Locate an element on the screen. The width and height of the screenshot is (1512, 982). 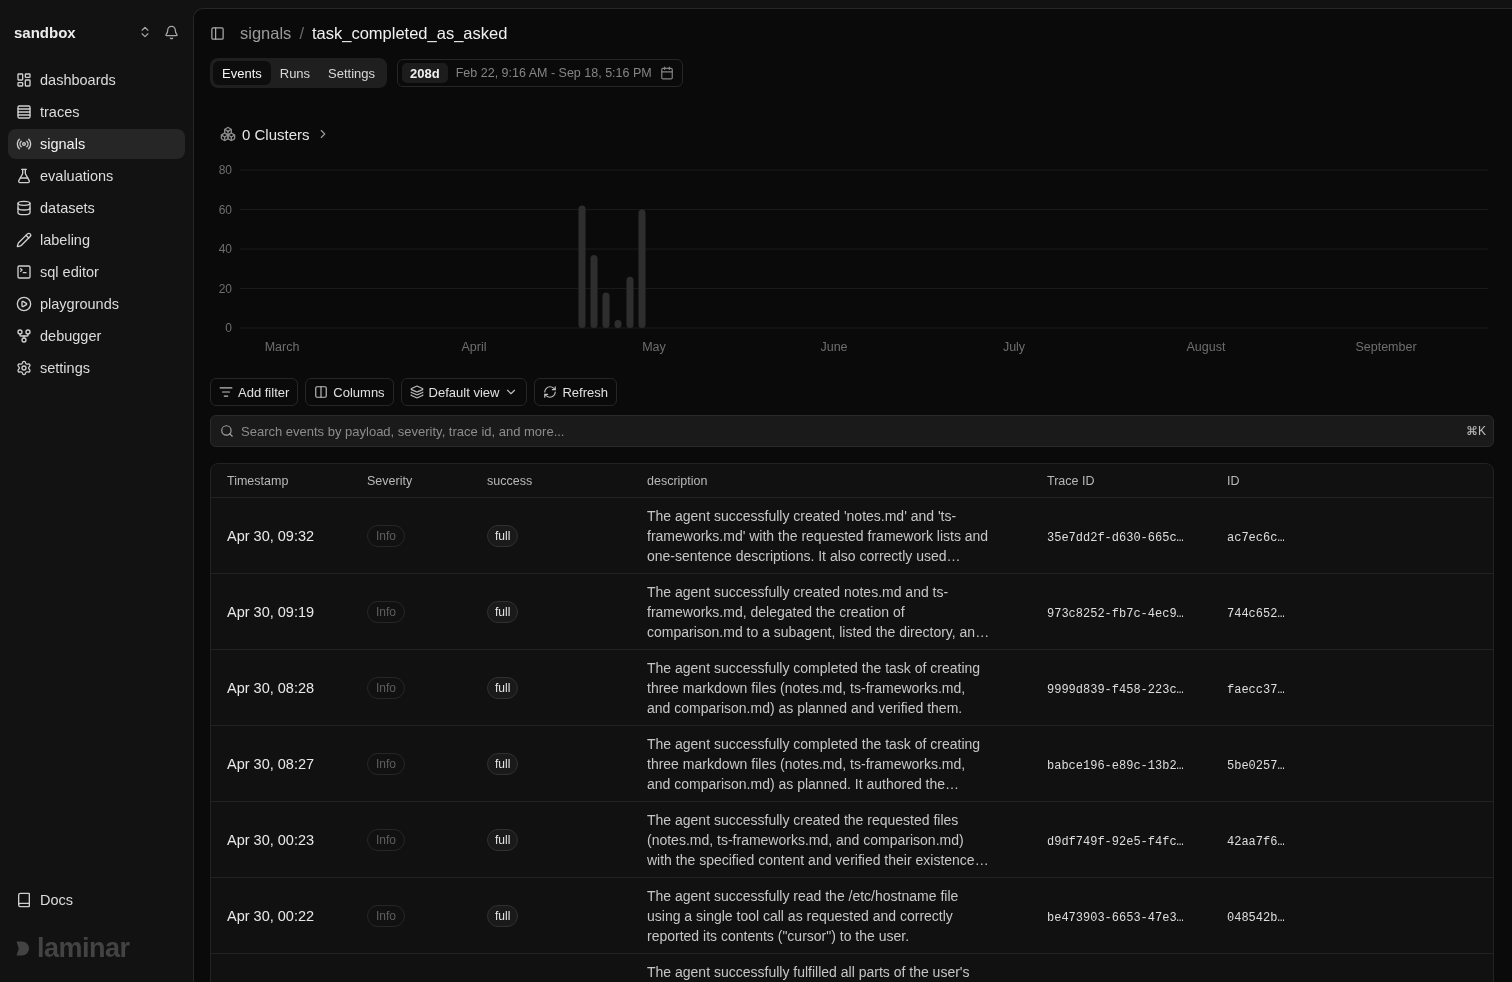
pencil-icon is located at coordinates (24, 240).